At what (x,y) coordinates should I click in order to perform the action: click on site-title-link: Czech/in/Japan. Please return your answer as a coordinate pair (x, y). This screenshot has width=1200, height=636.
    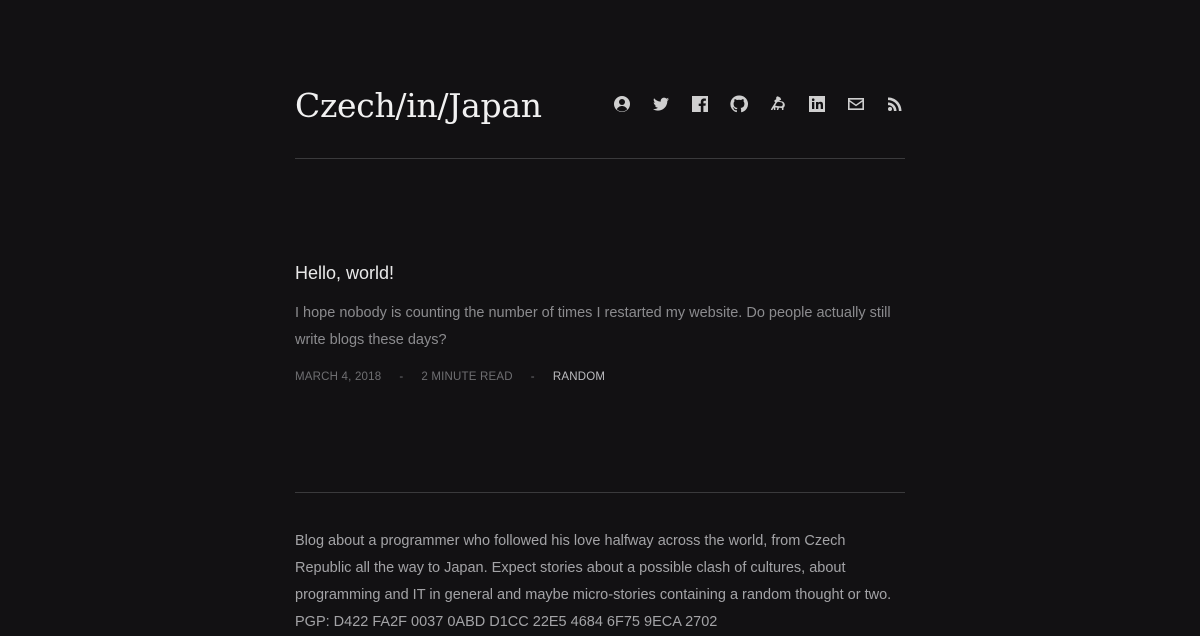
    Looking at the image, I should click on (418, 106).